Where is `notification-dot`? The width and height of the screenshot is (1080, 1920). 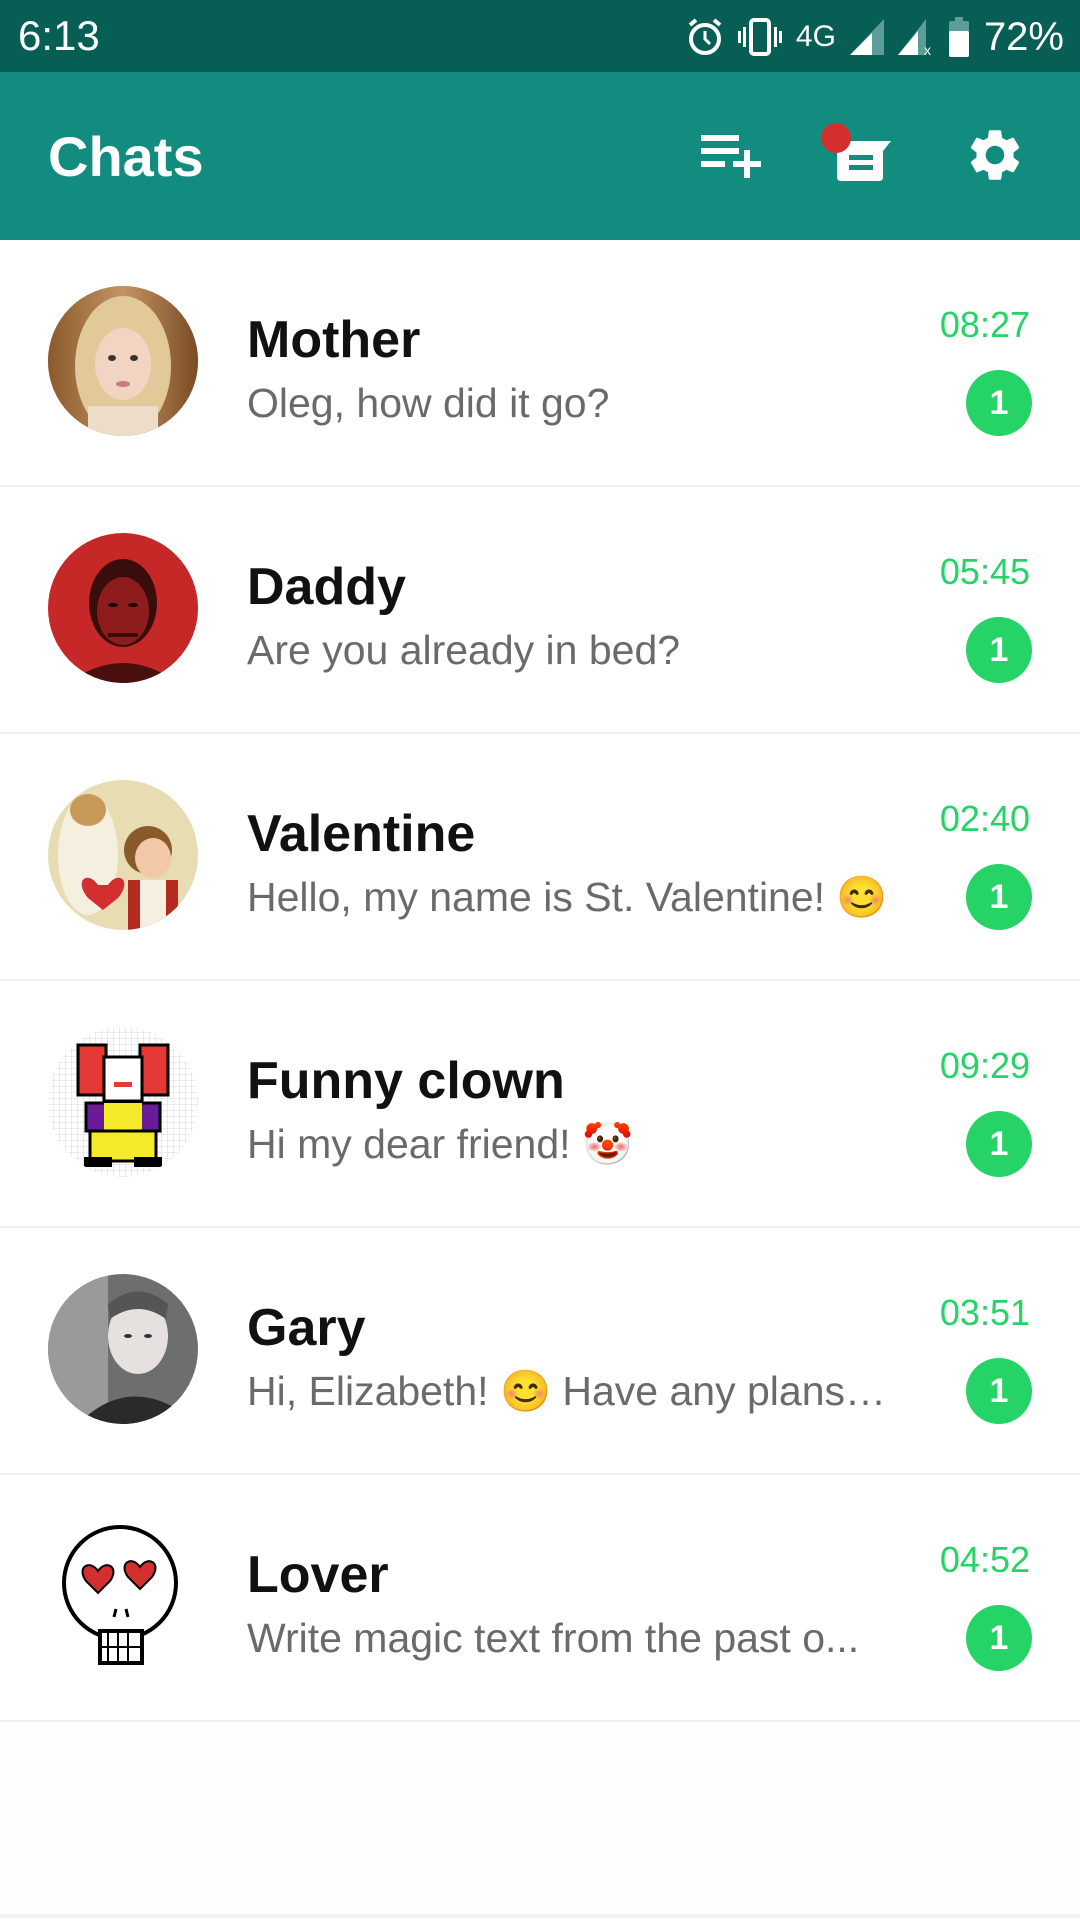
notification-dot is located at coordinates (836, 138).